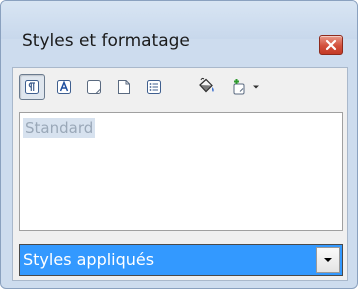  I want to click on character-styles-icon, so click(64, 87).